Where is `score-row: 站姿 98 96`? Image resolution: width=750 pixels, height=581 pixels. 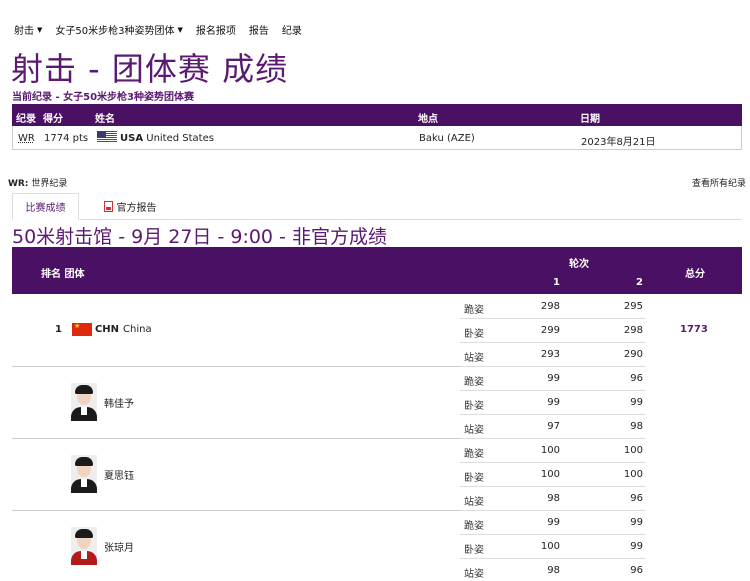 score-row: 站姿 98 96 is located at coordinates (553, 570).